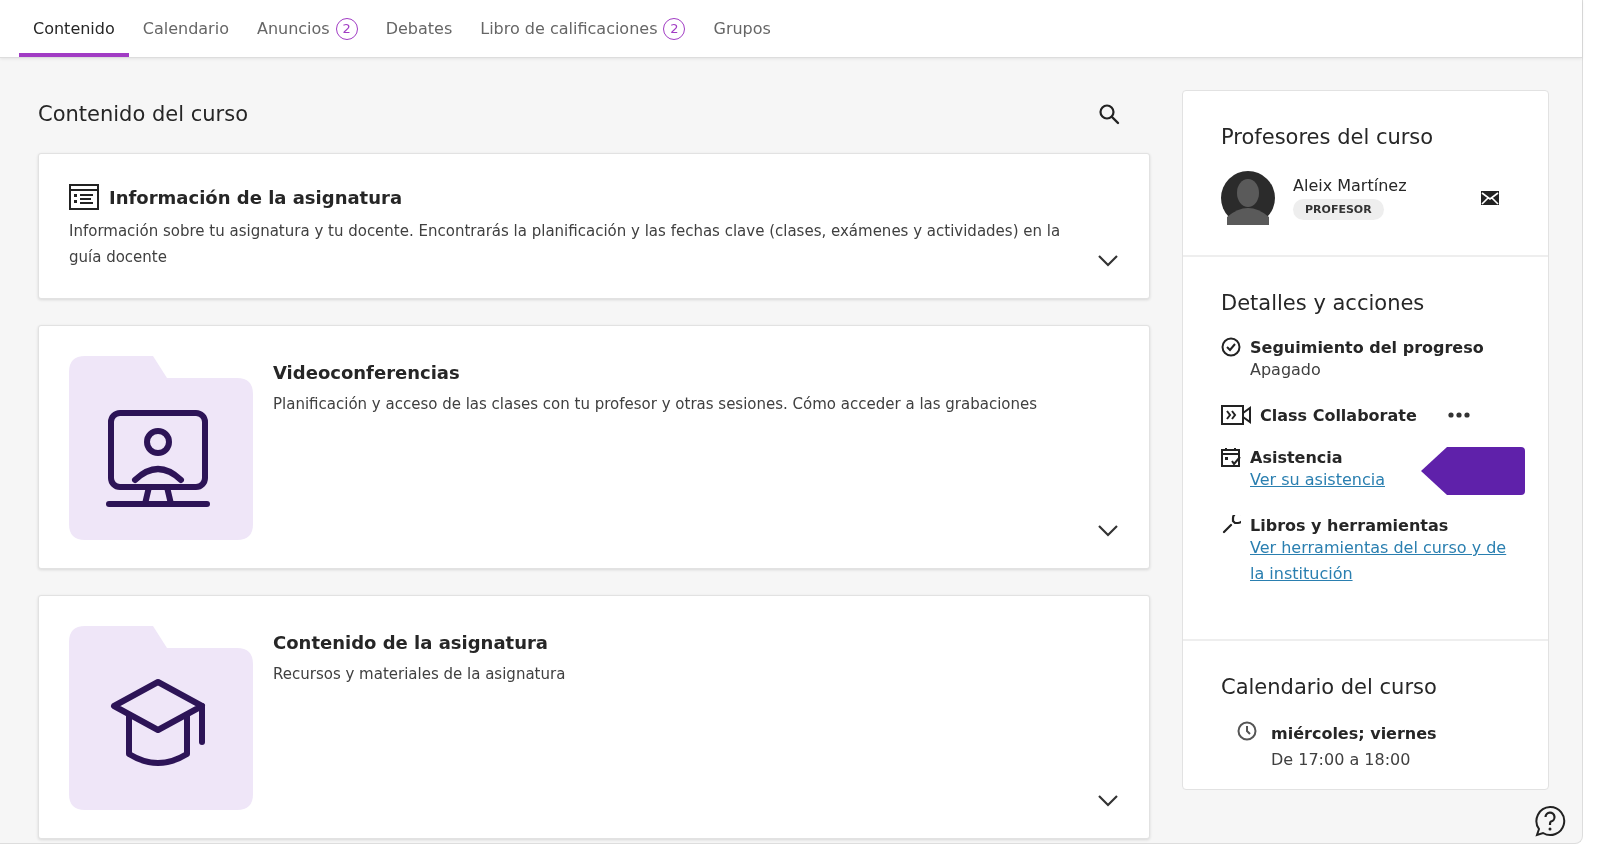  I want to click on role-badge: PROFESOR, so click(1338, 209).